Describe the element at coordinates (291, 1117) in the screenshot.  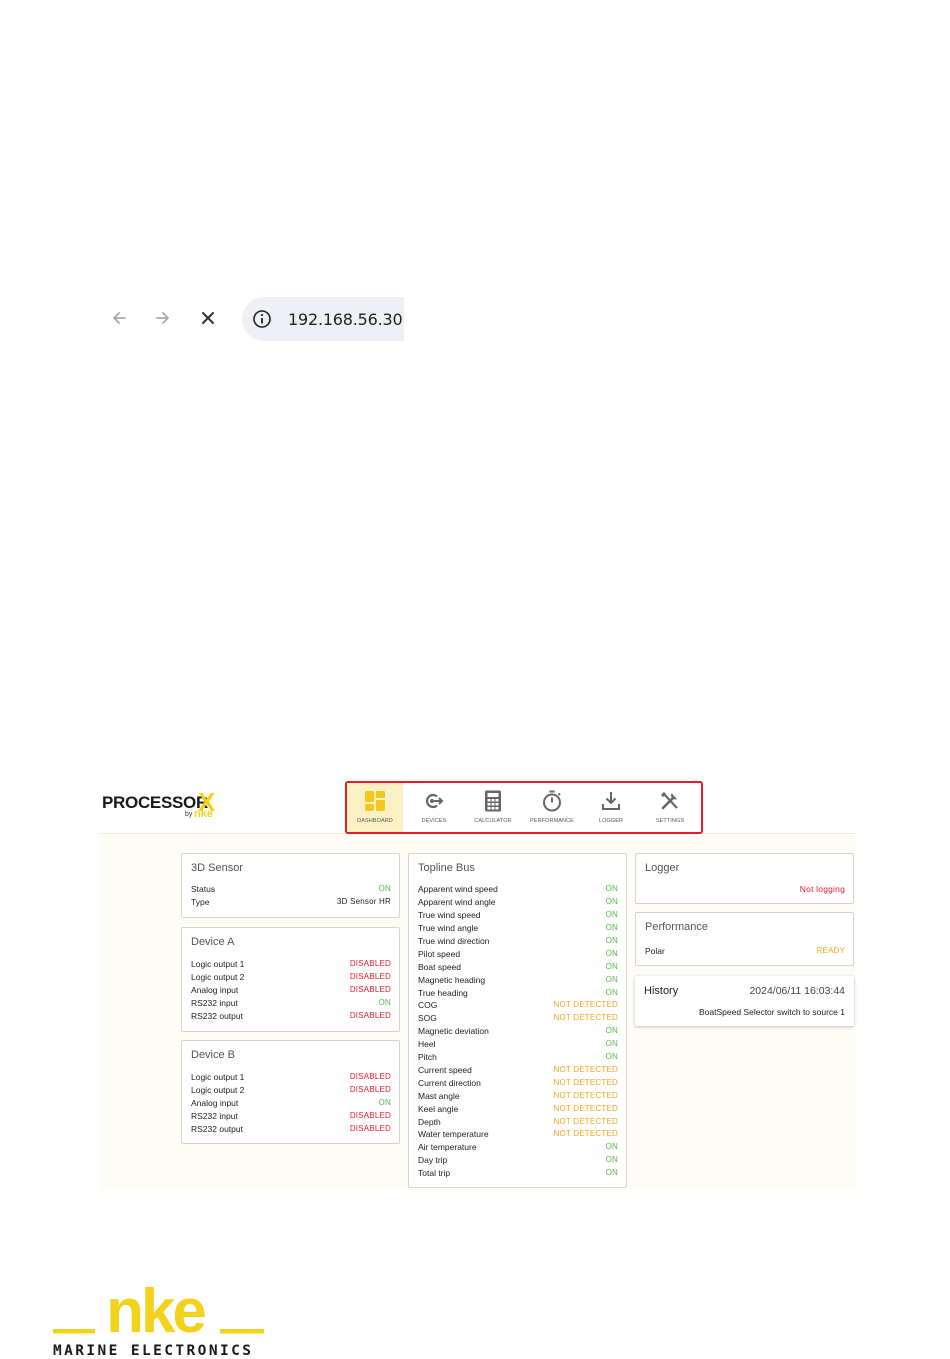
I see `list-item: RS232 input DISABLED` at that location.